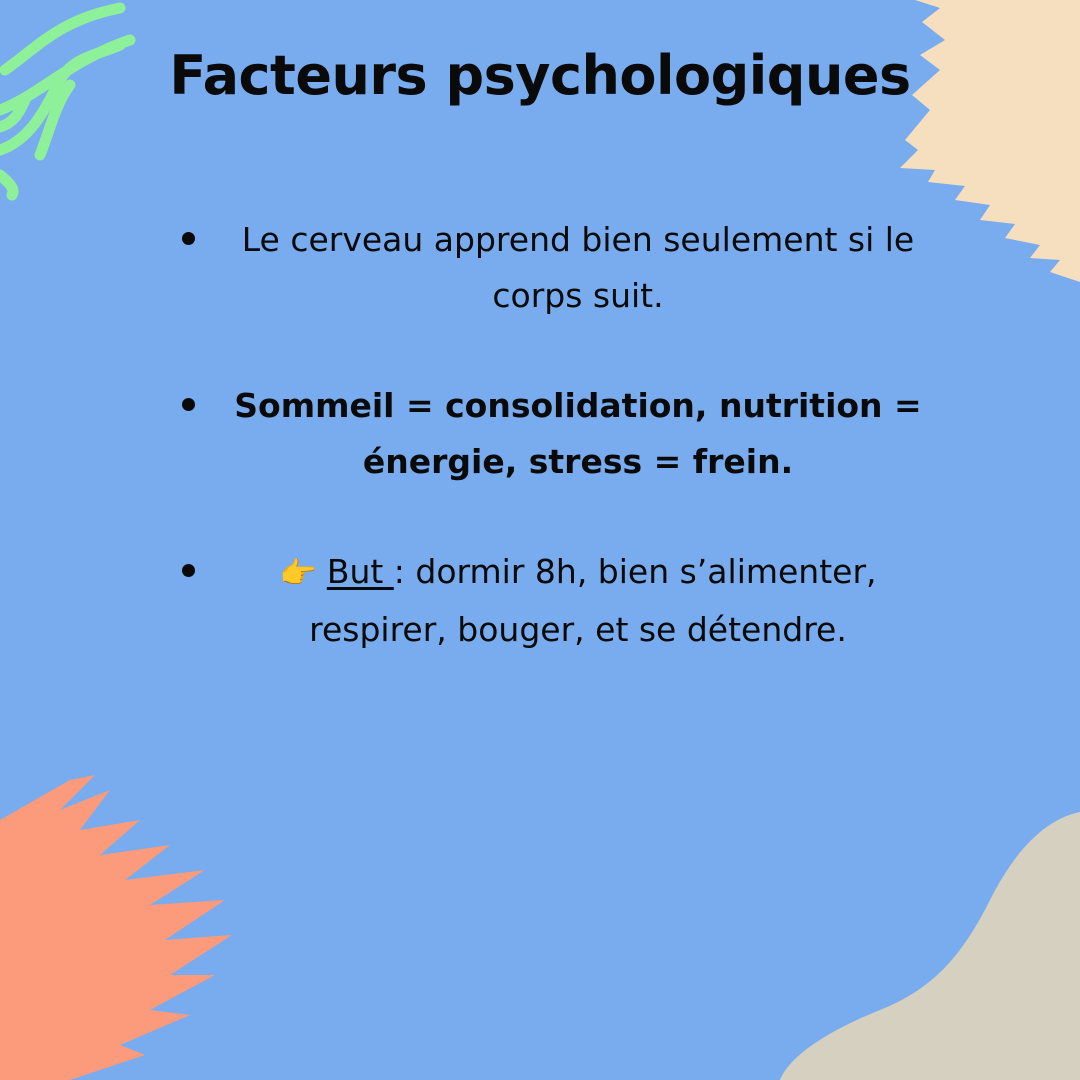  I want to click on salmon-brush-shape, so click(116, 927).